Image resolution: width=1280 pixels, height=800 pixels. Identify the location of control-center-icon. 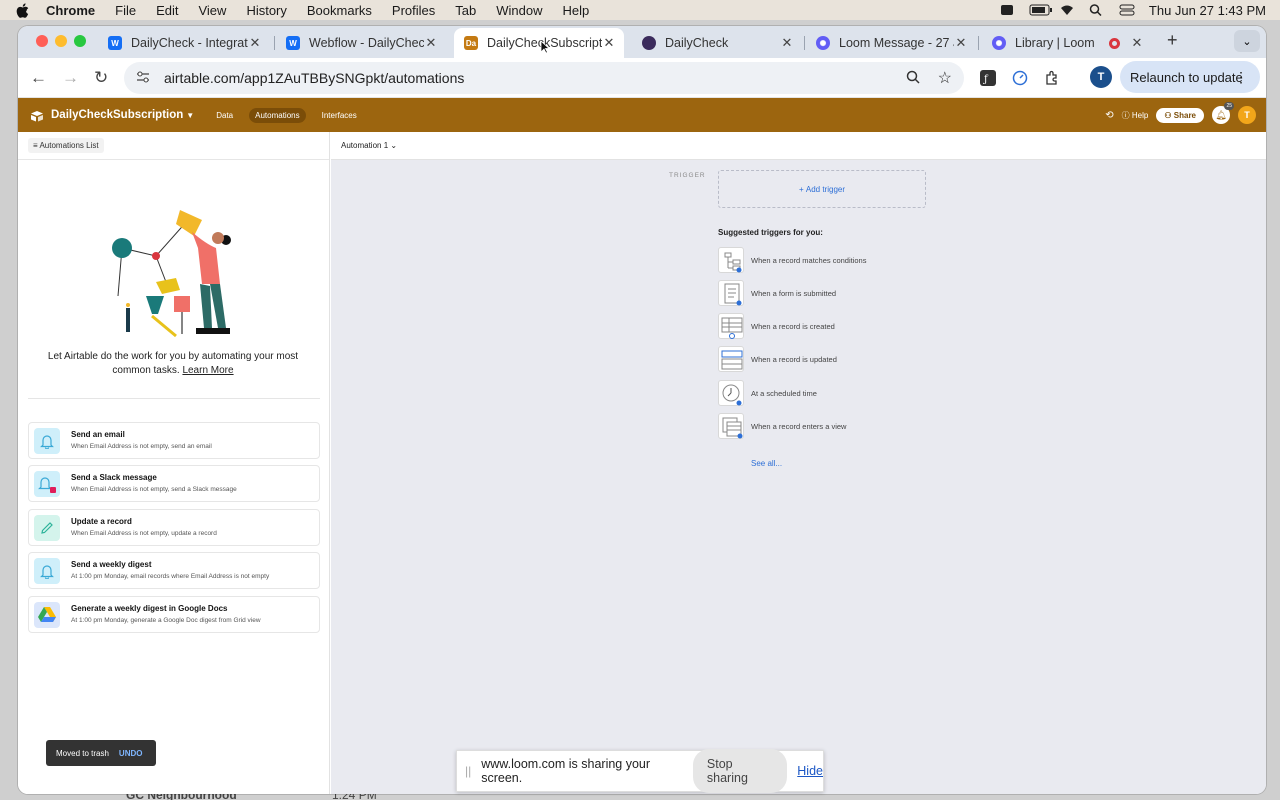
(1127, 10).